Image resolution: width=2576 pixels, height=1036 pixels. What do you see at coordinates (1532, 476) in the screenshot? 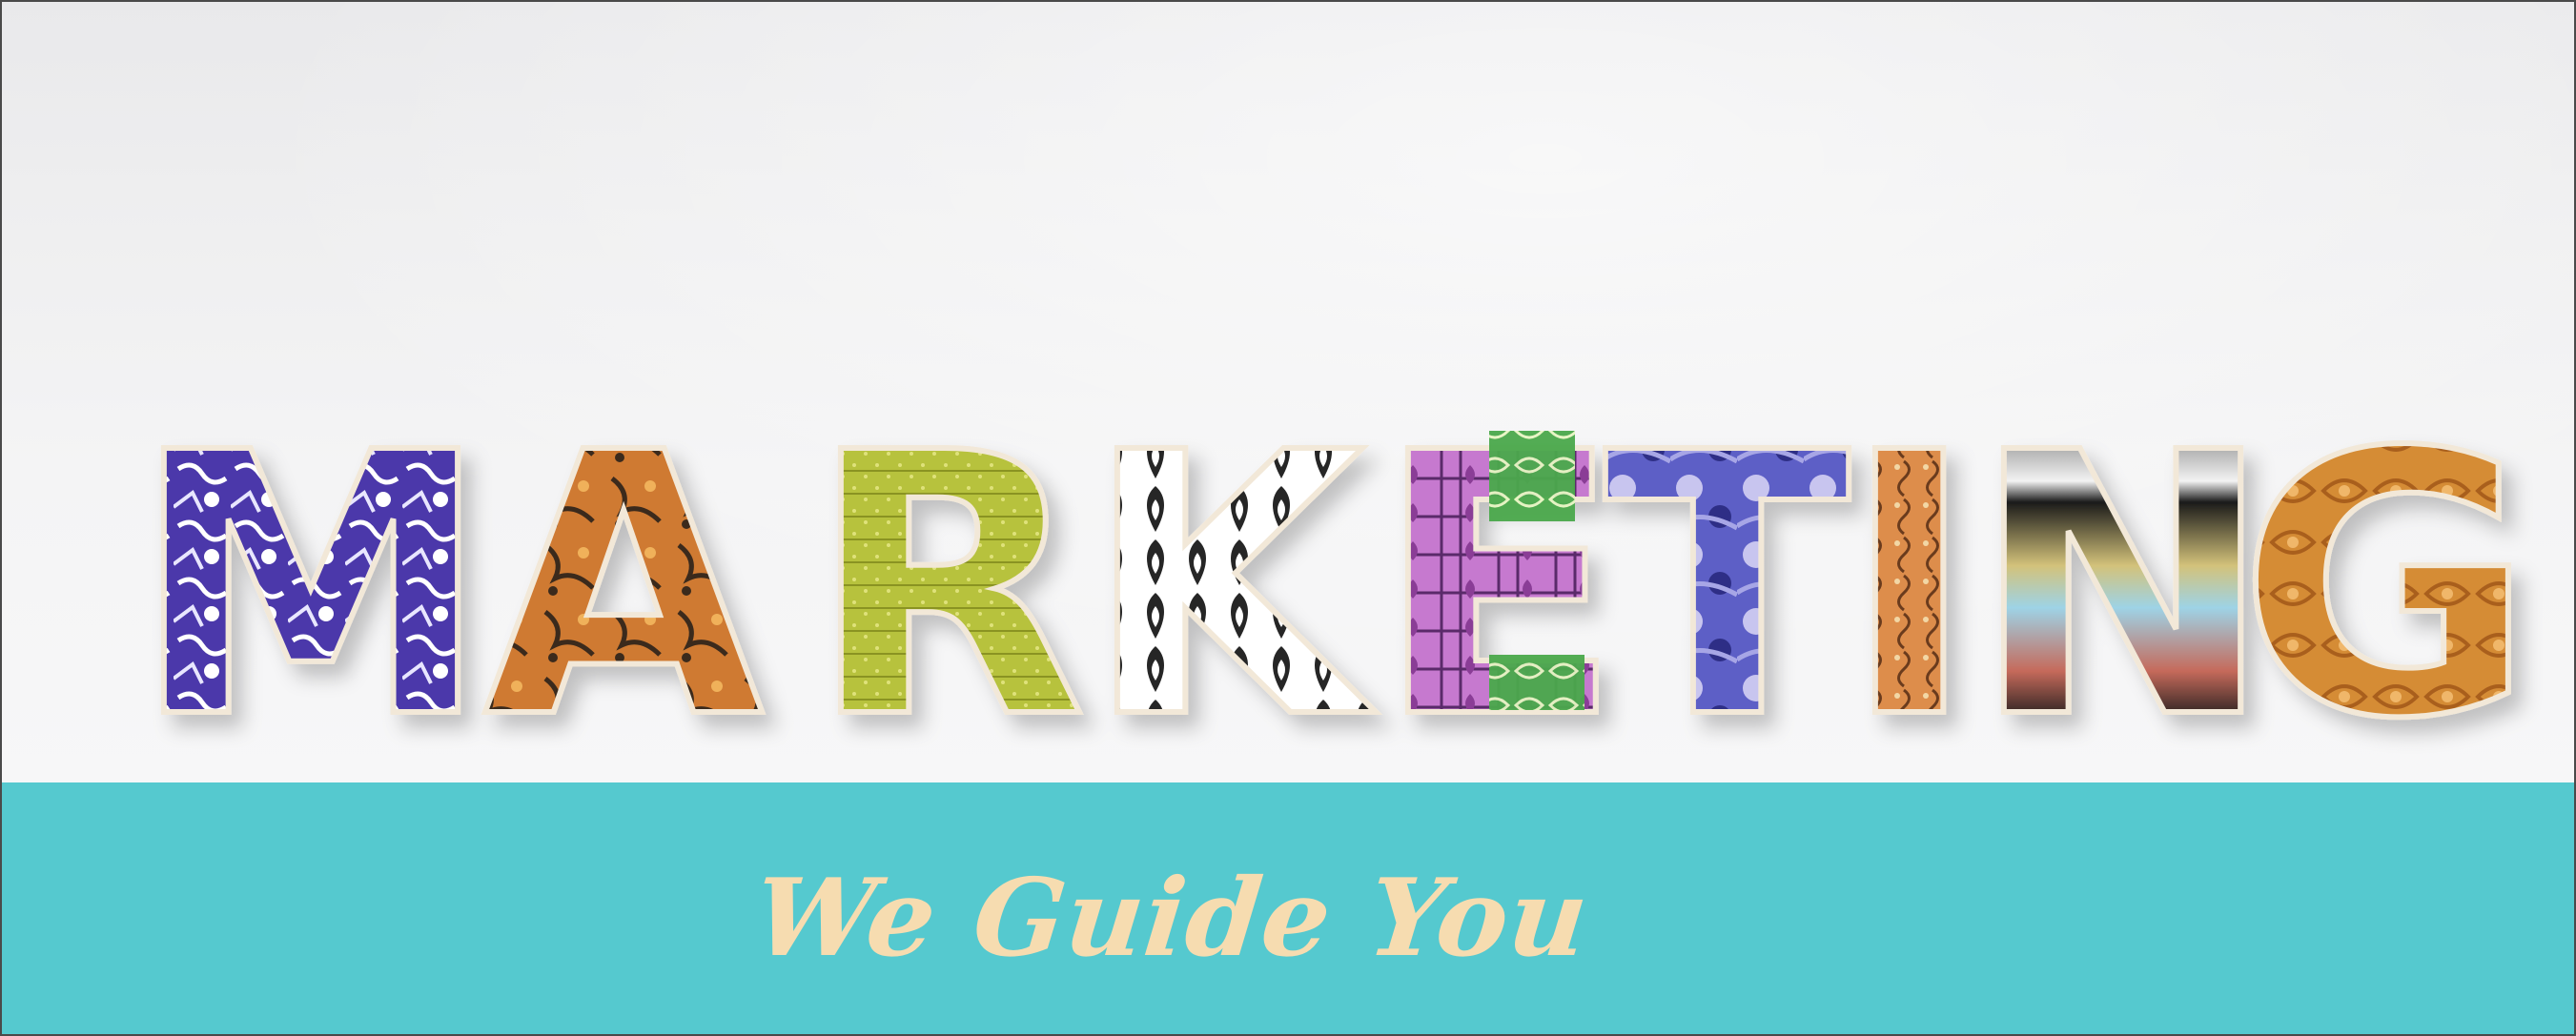
I see `letter-e-green-panel` at bounding box center [1532, 476].